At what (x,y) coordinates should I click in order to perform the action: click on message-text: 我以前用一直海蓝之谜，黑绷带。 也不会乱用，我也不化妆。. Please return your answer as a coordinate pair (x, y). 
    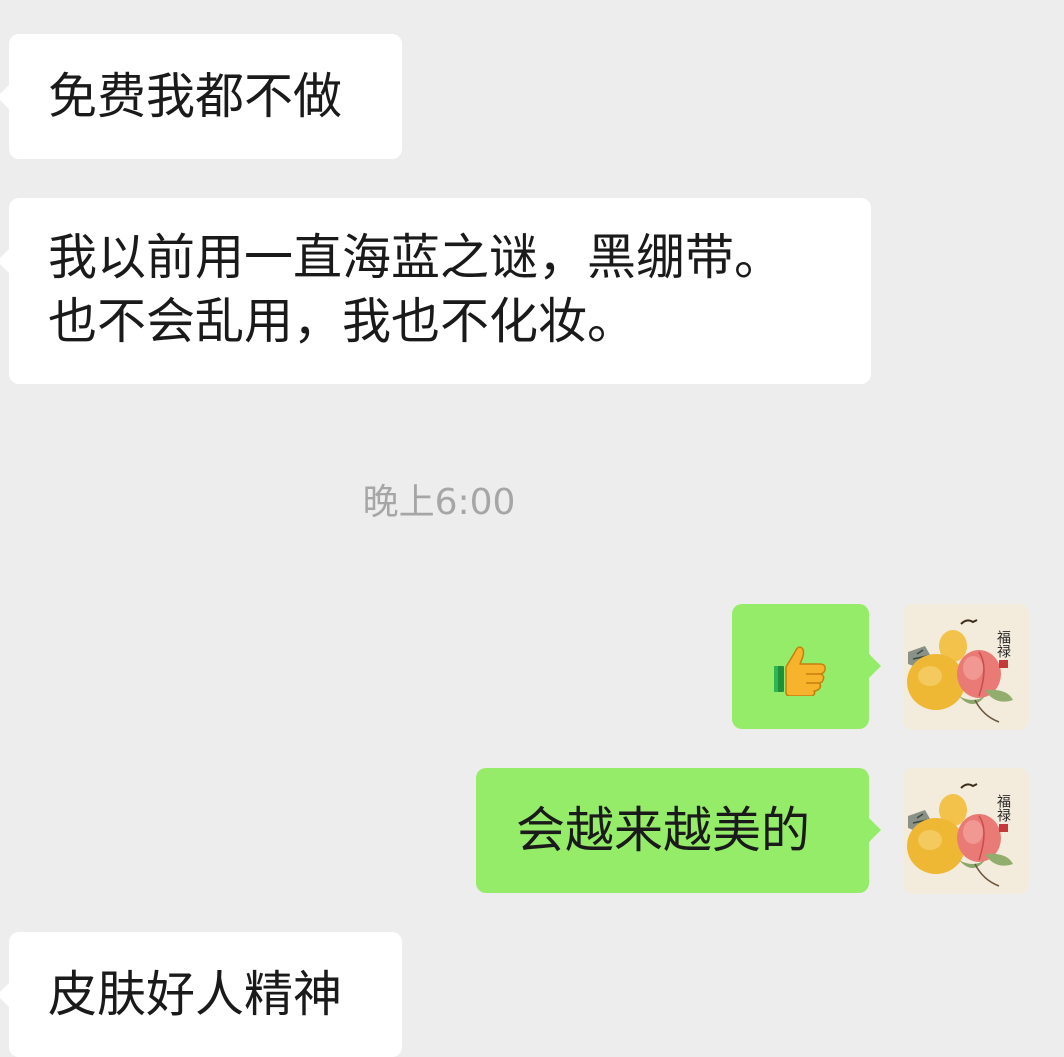
    Looking at the image, I should click on (416, 289).